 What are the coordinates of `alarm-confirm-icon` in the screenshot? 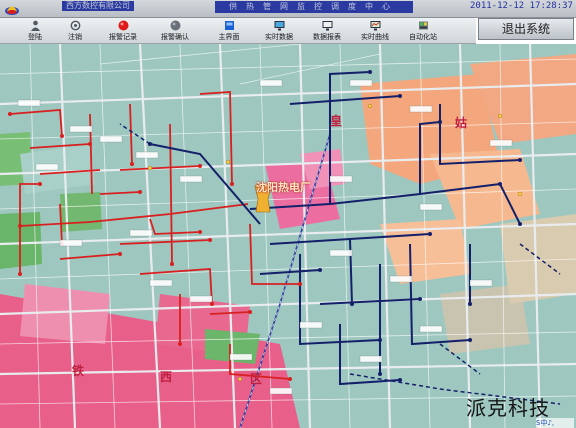 It's located at (175, 25).